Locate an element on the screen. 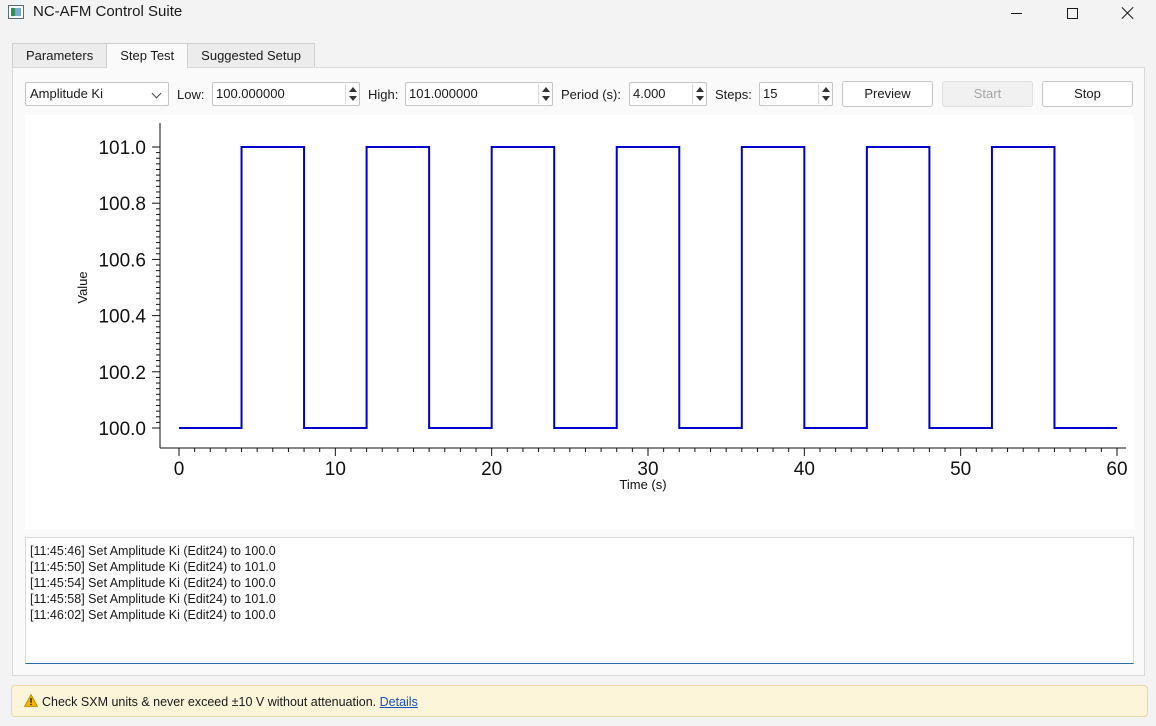 Image resolution: width=1156 pixels, height=726 pixels. period-value: 4.000 is located at coordinates (649, 93).